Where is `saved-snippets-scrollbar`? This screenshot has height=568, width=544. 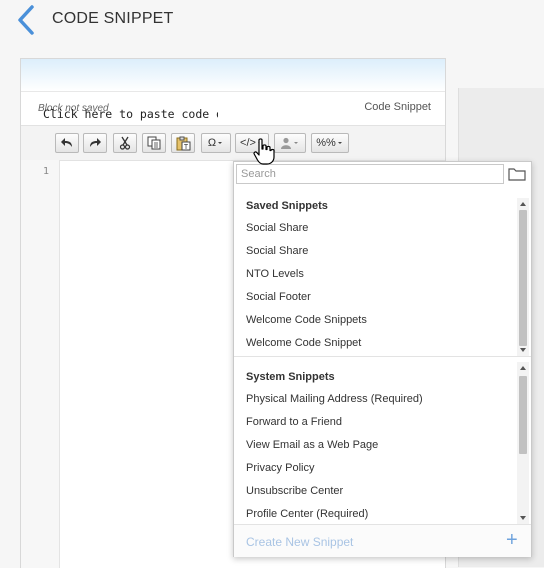 saved-snippets-scrollbar is located at coordinates (523, 277).